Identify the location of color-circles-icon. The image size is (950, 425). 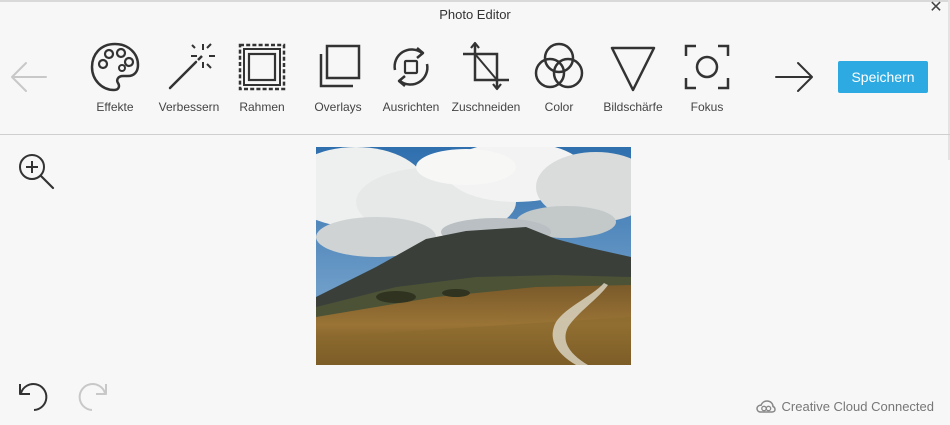
(559, 65).